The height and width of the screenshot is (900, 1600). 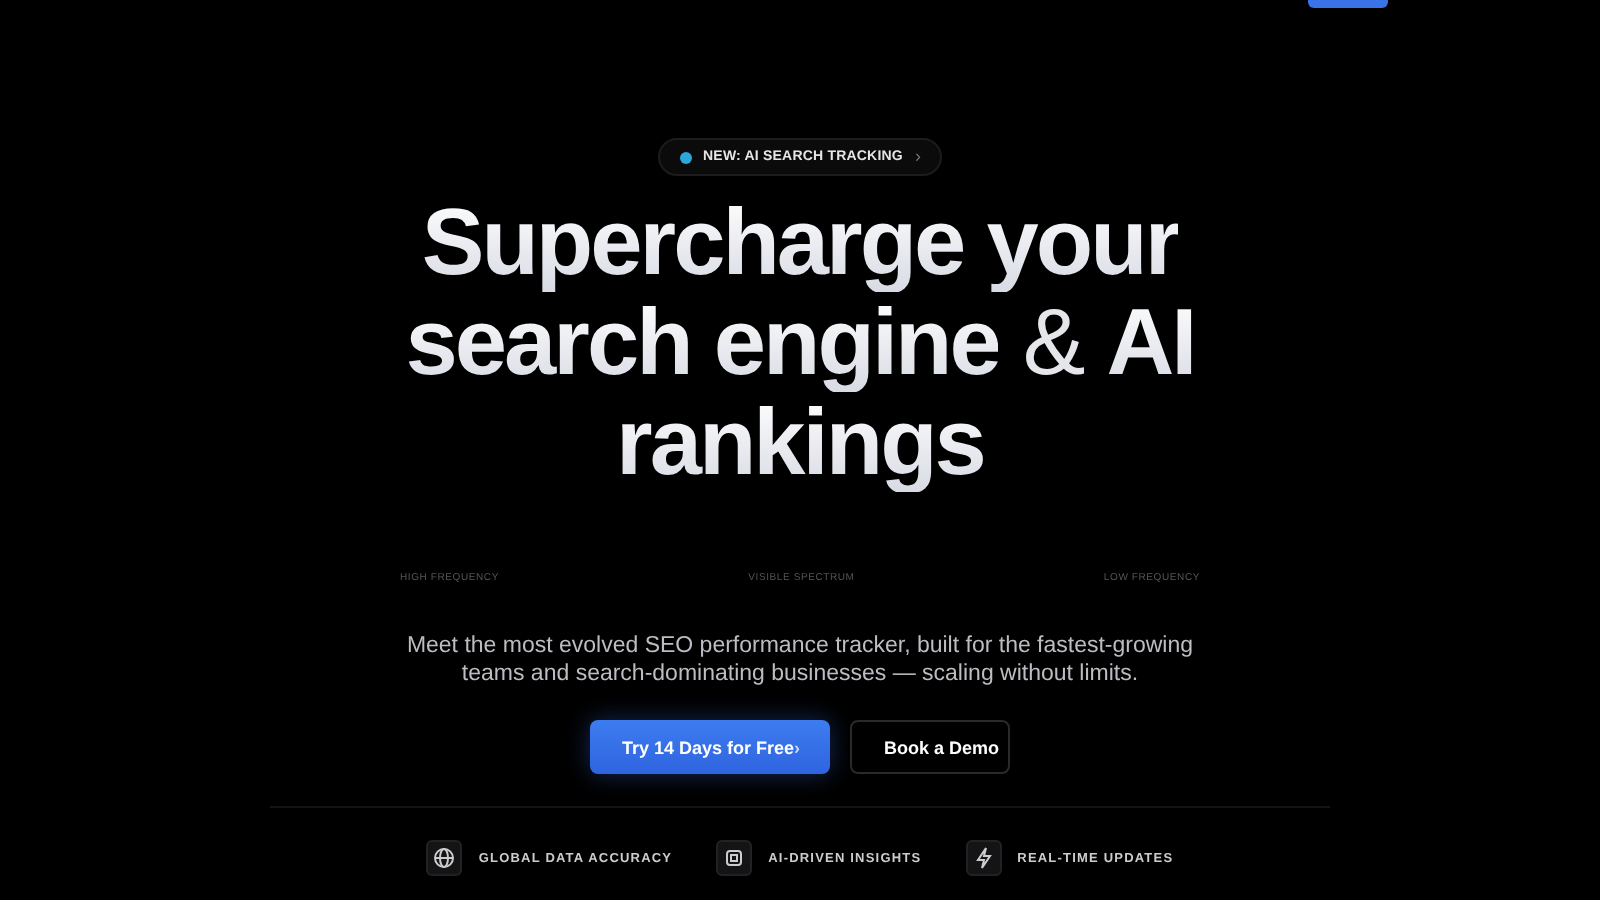 I want to click on status-dot-icon, so click(x=685, y=157).